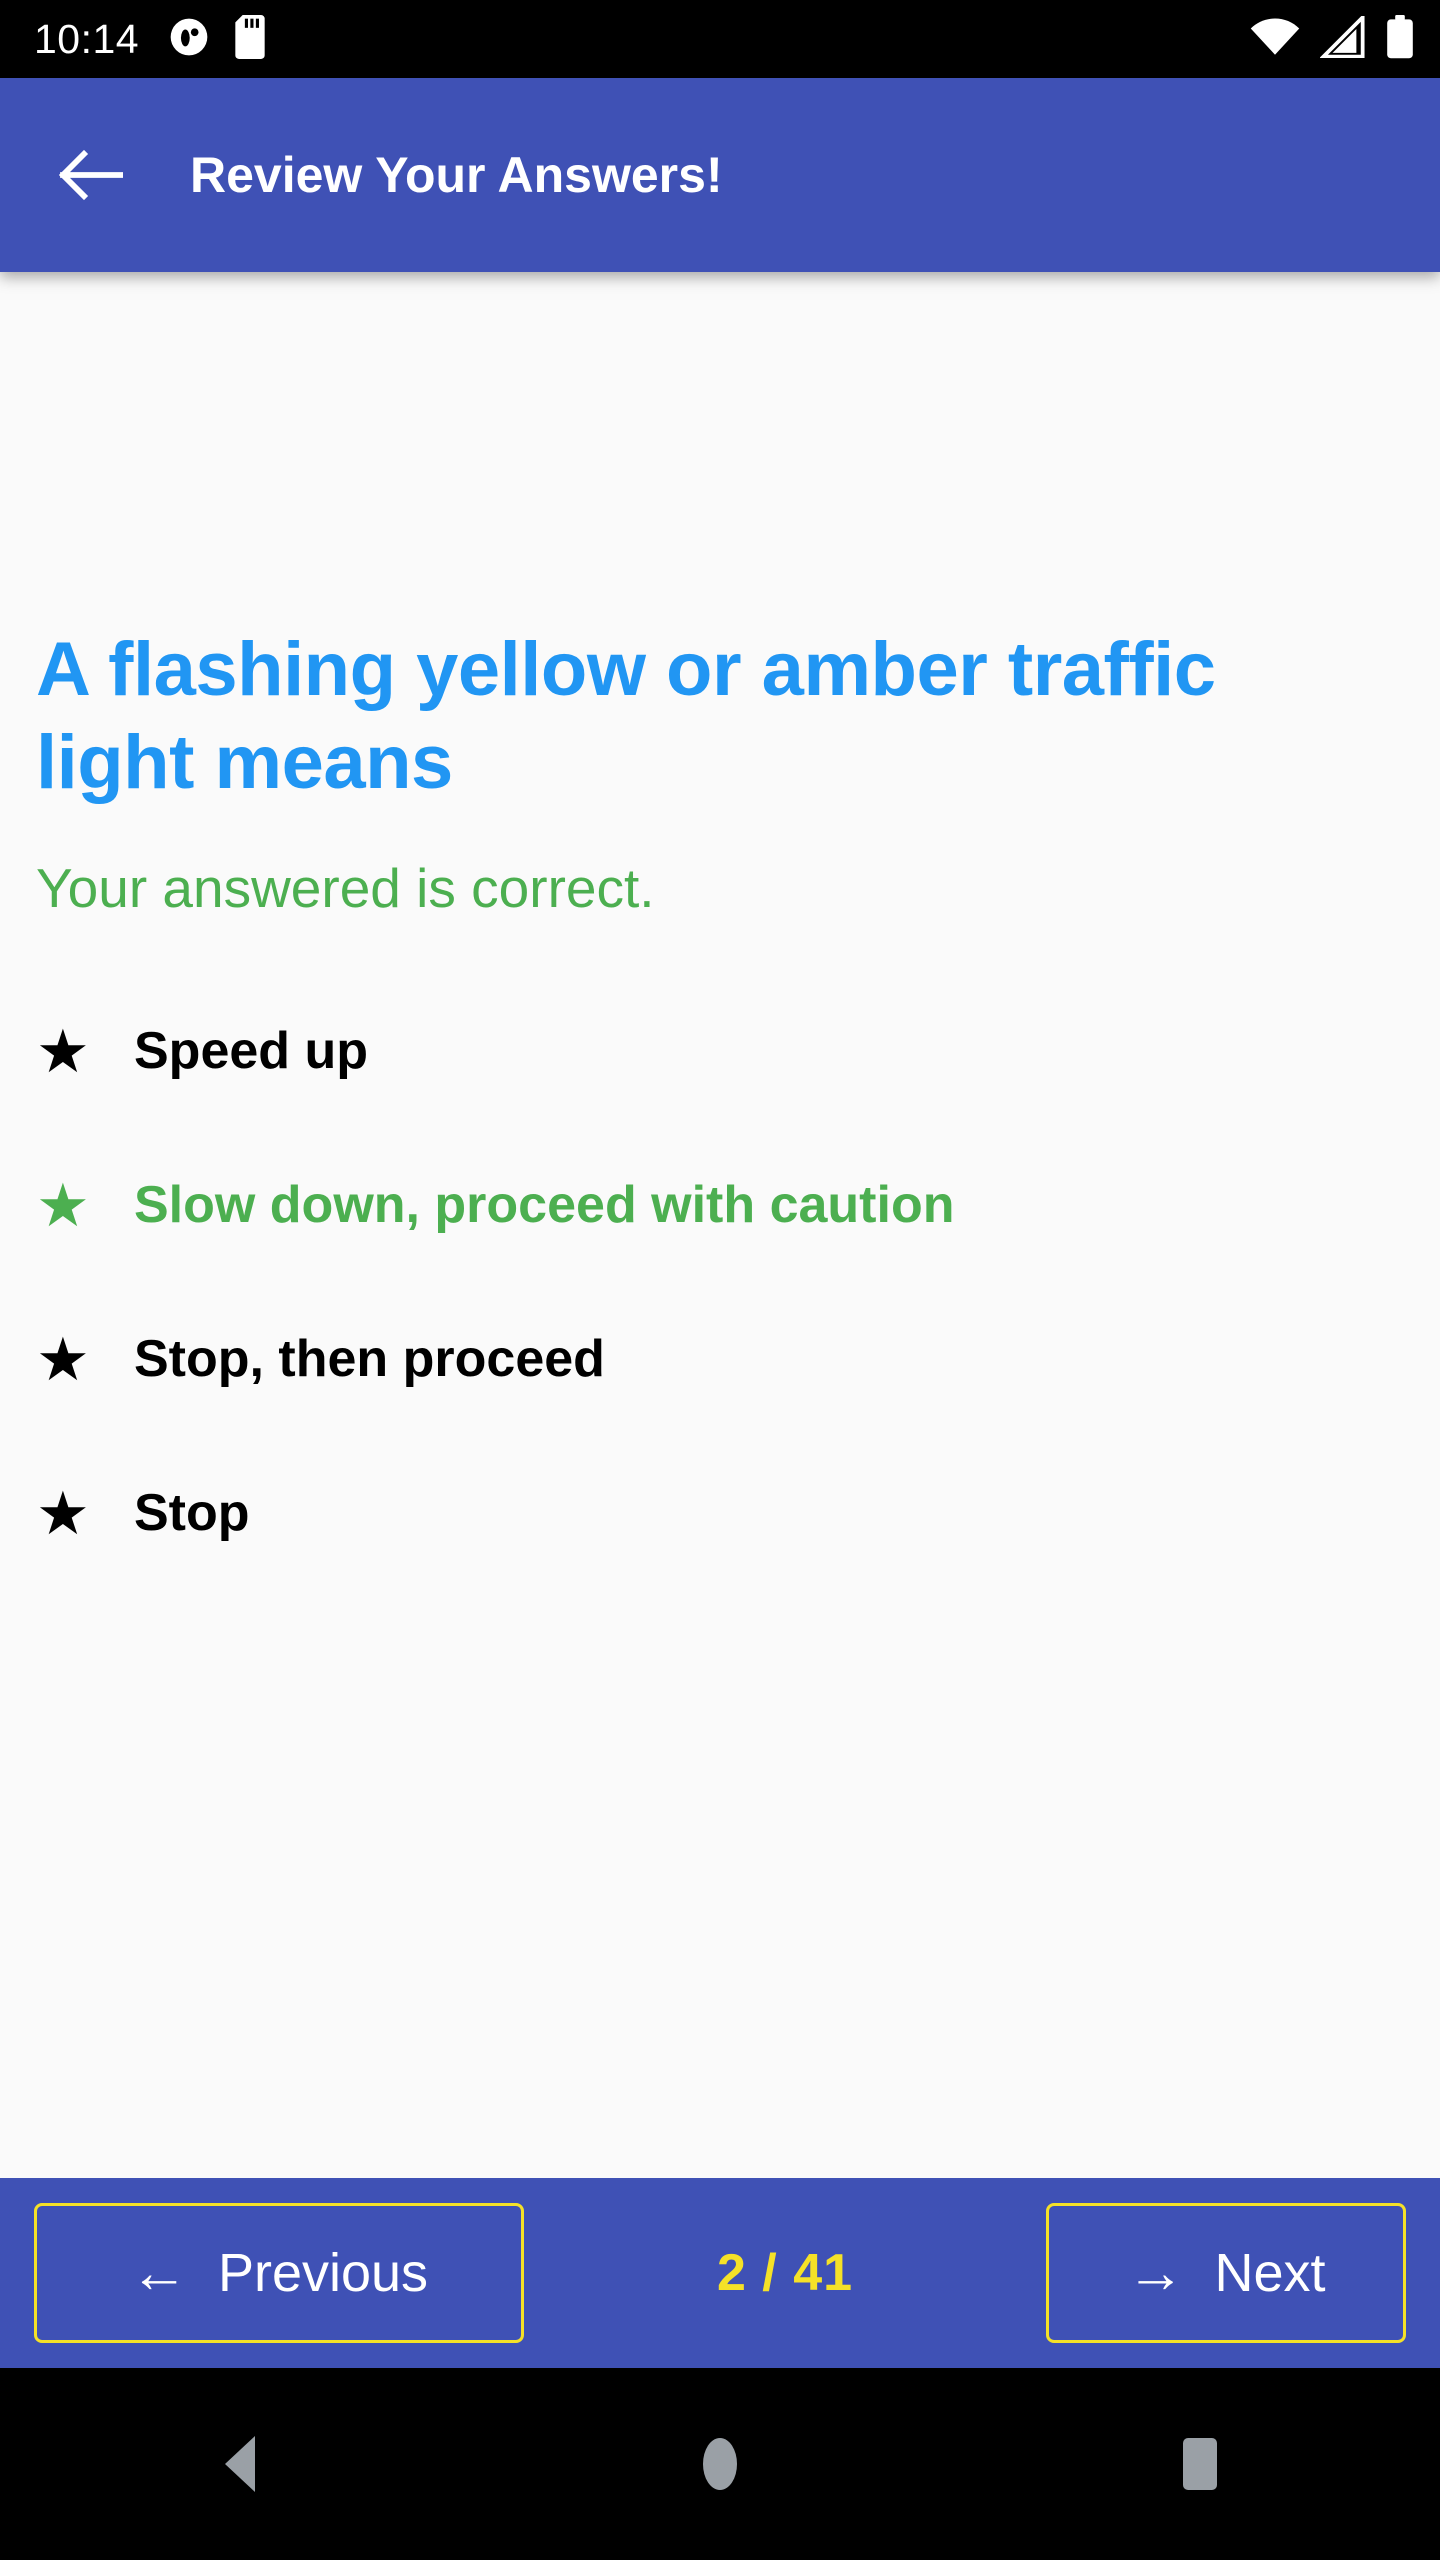 This screenshot has width=1440, height=2560. I want to click on arrow-right-icon: →, so click(1155, 2272).